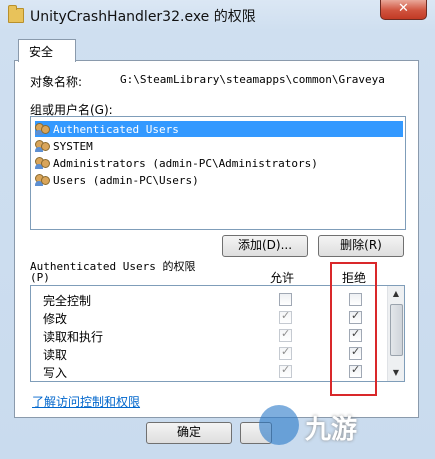 The image size is (435, 459). Describe the element at coordinates (331, 430) in the screenshot. I see `watermark-text: 九游` at that location.